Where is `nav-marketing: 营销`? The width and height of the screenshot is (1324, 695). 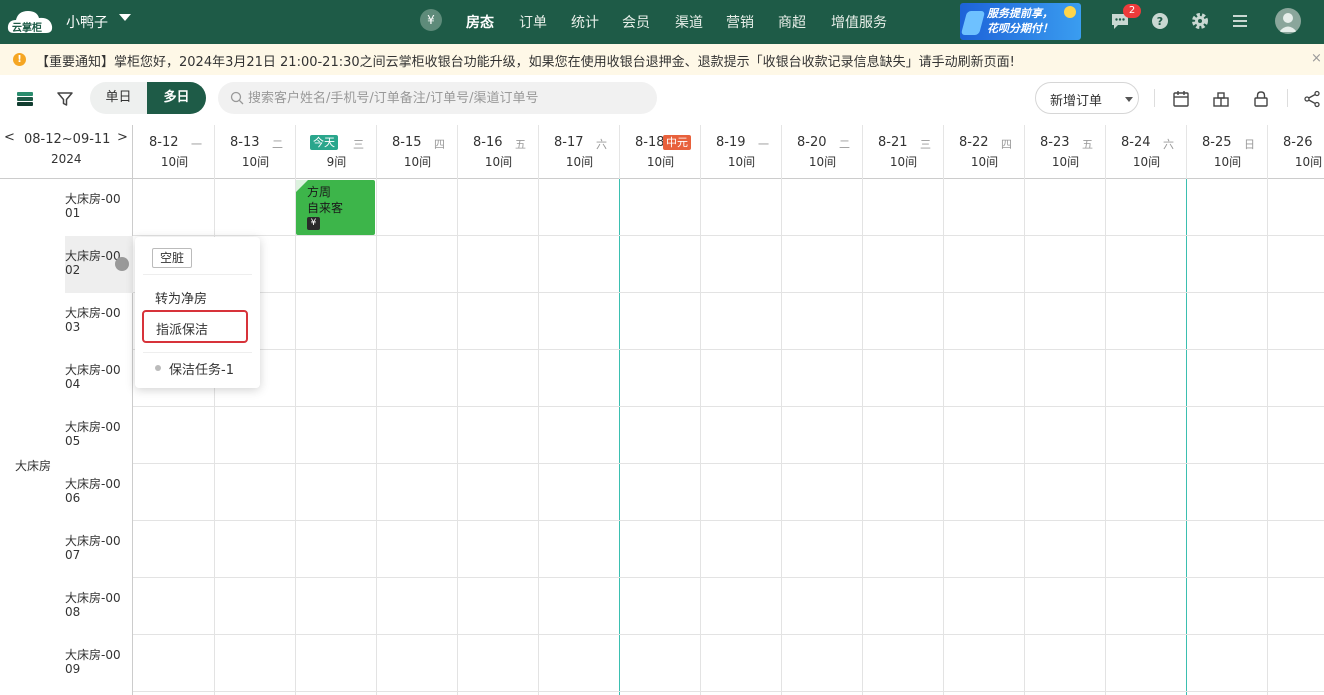 nav-marketing: 营销 is located at coordinates (740, 22).